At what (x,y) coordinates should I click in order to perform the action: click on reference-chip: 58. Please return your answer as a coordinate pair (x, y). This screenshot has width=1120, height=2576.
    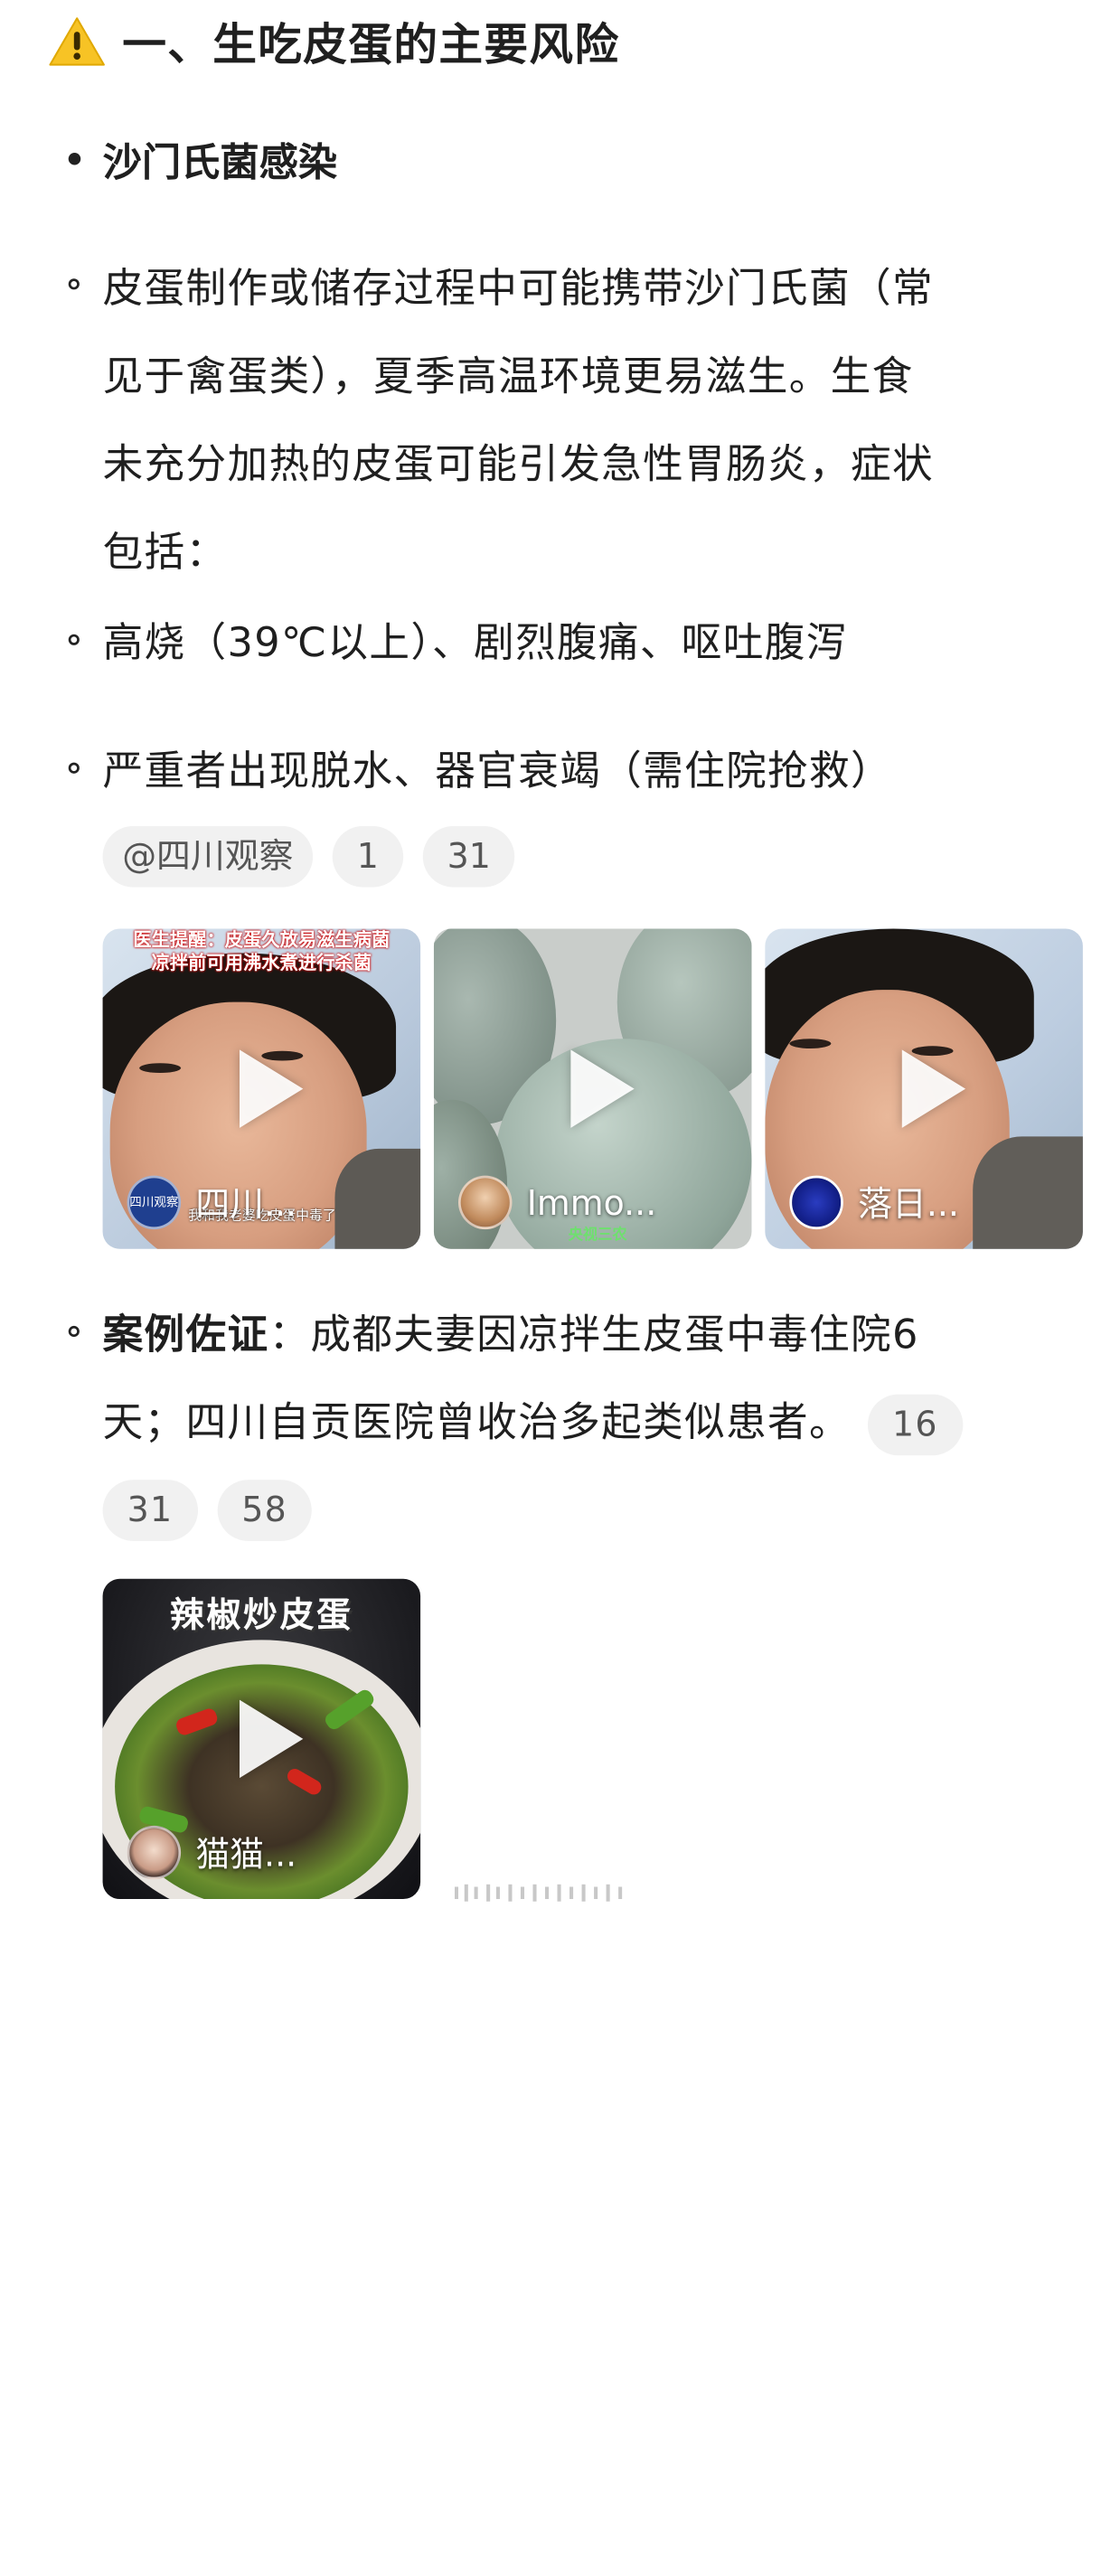
    Looking at the image, I should click on (265, 1510).